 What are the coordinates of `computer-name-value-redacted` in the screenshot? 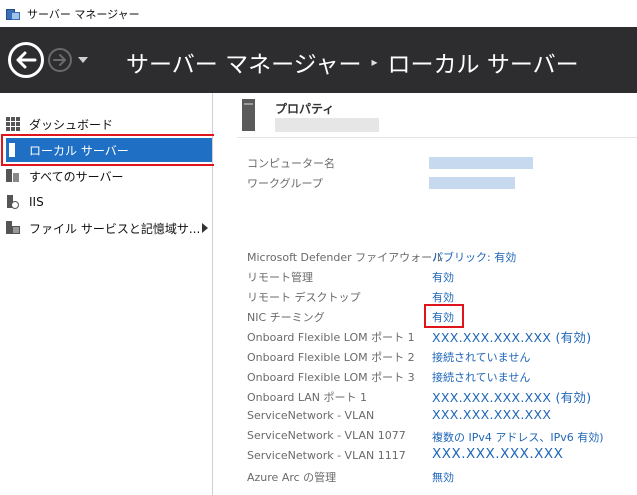 It's located at (481, 163).